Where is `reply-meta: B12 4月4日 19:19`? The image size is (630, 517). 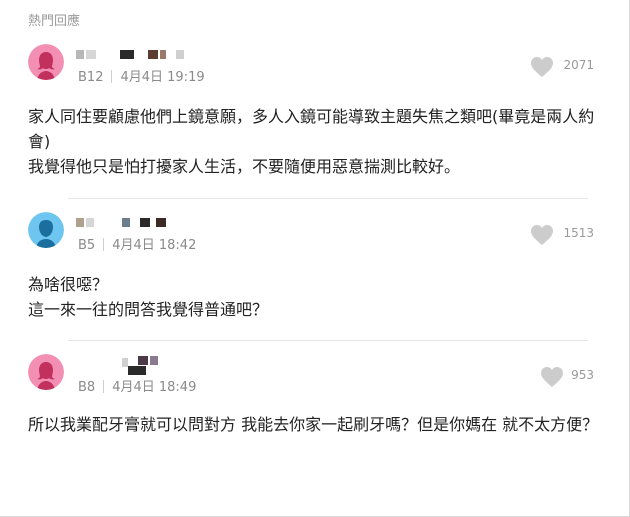 reply-meta: B12 4月4日 19:19 is located at coordinates (141, 75).